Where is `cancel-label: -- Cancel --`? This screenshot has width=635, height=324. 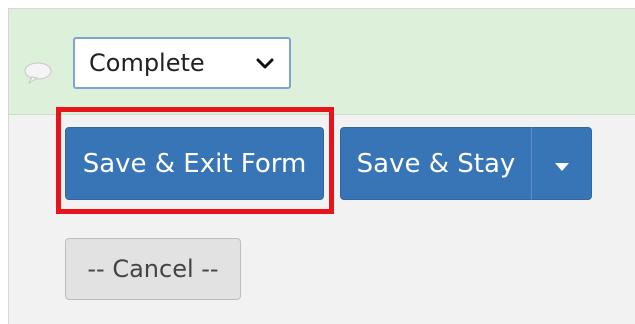
cancel-label: -- Cancel -- is located at coordinates (153, 269).